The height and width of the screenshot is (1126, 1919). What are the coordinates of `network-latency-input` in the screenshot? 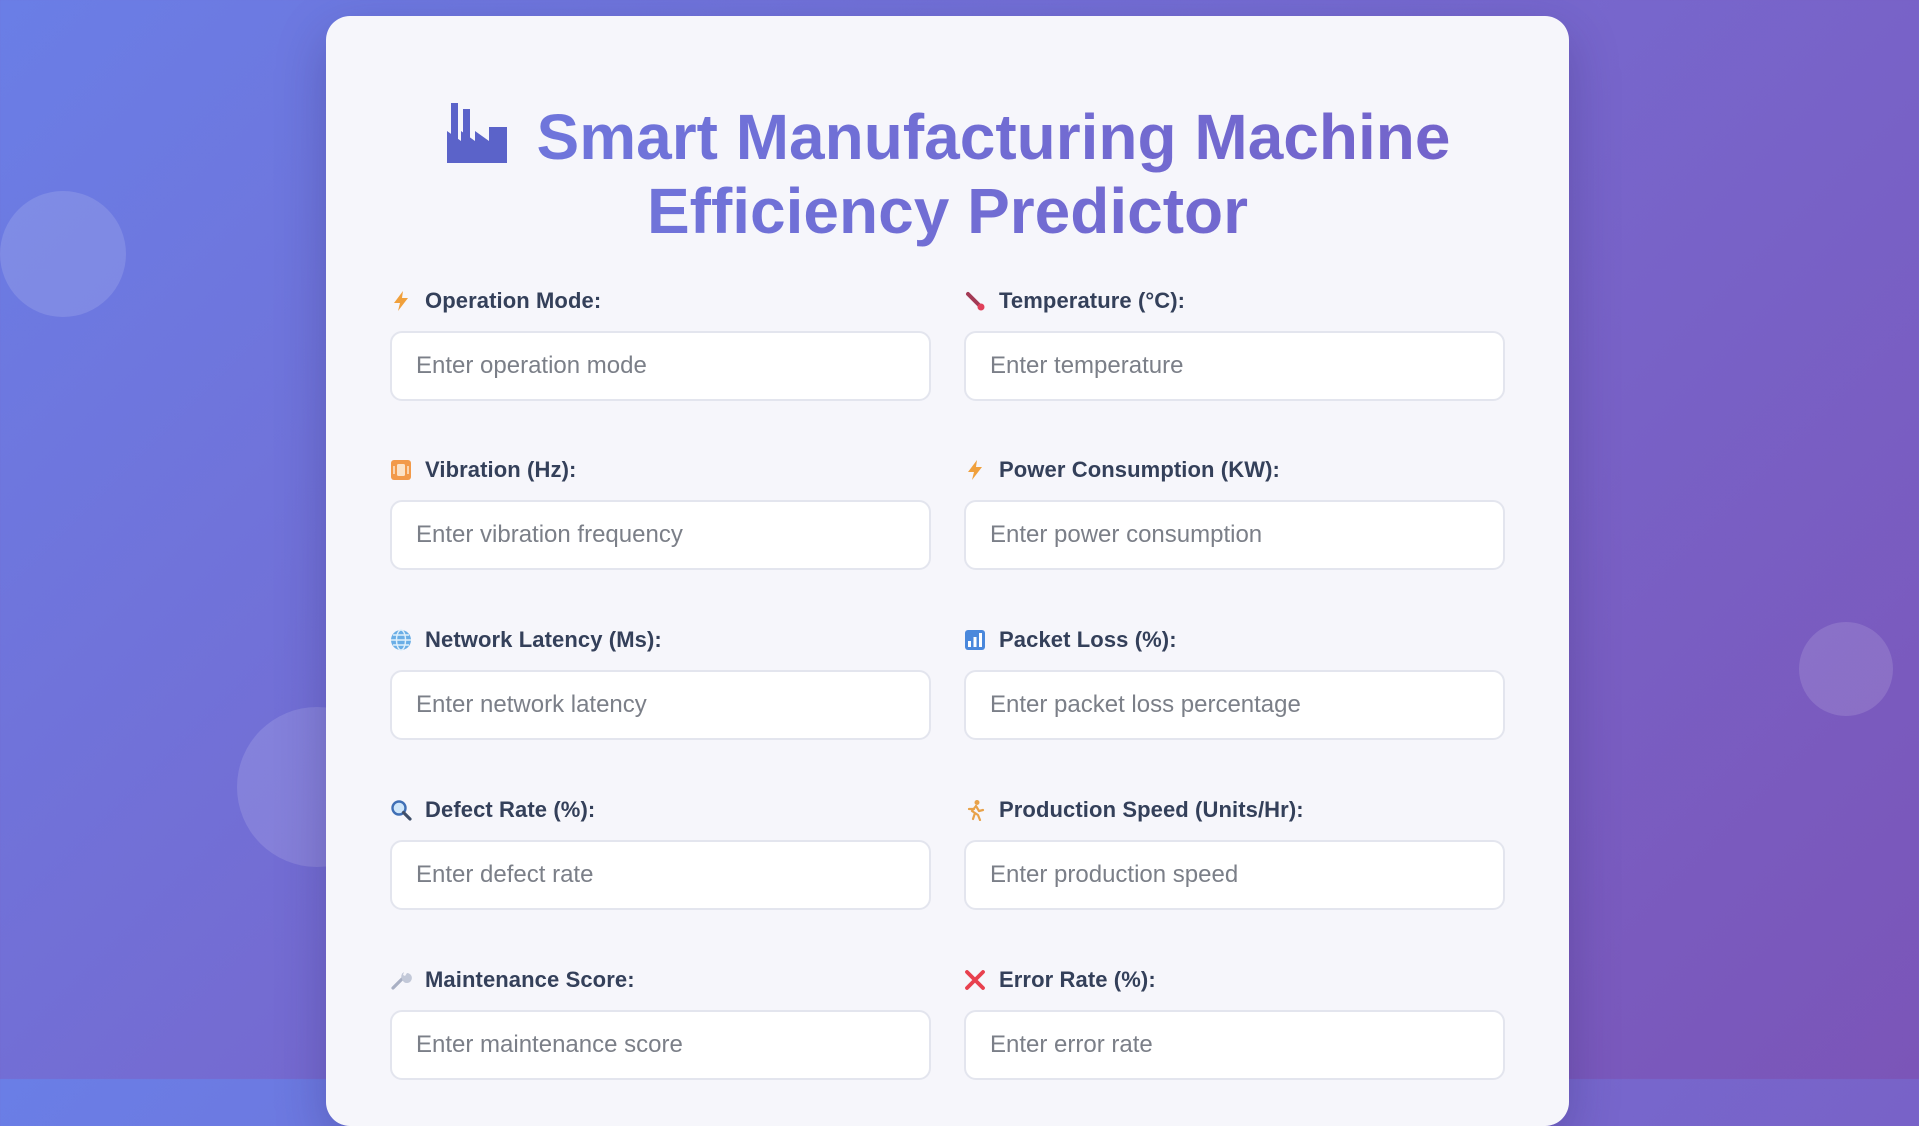 It's located at (660, 705).